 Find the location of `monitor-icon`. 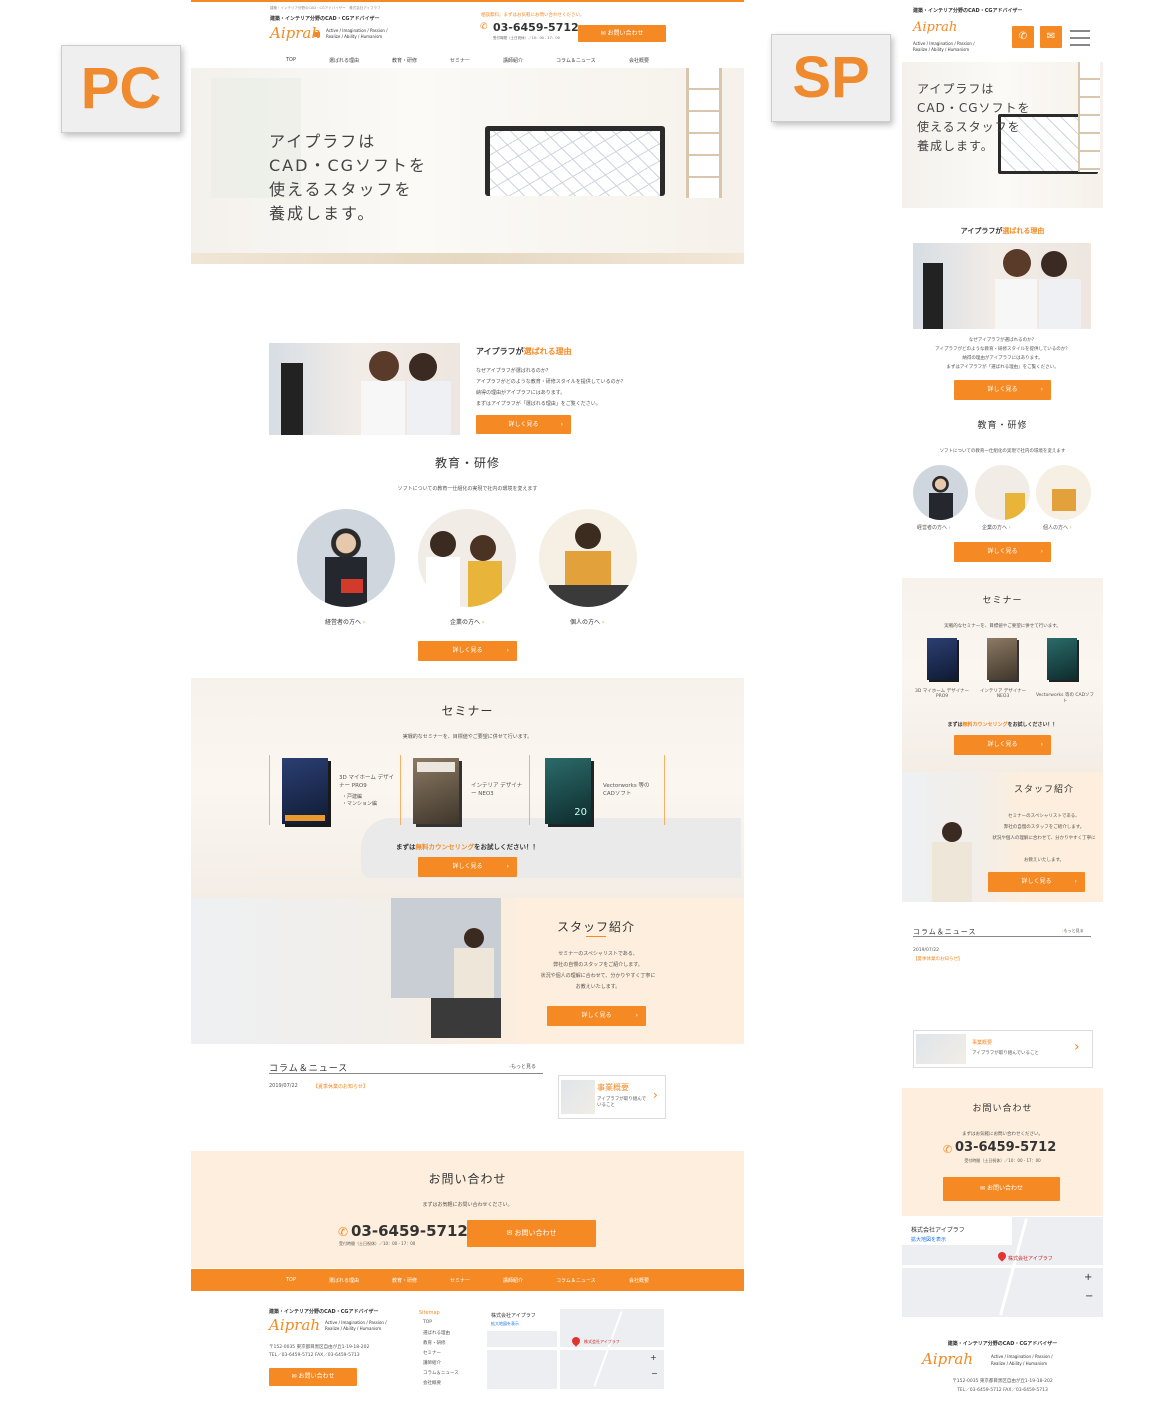

monitor-icon is located at coordinates (575, 161).